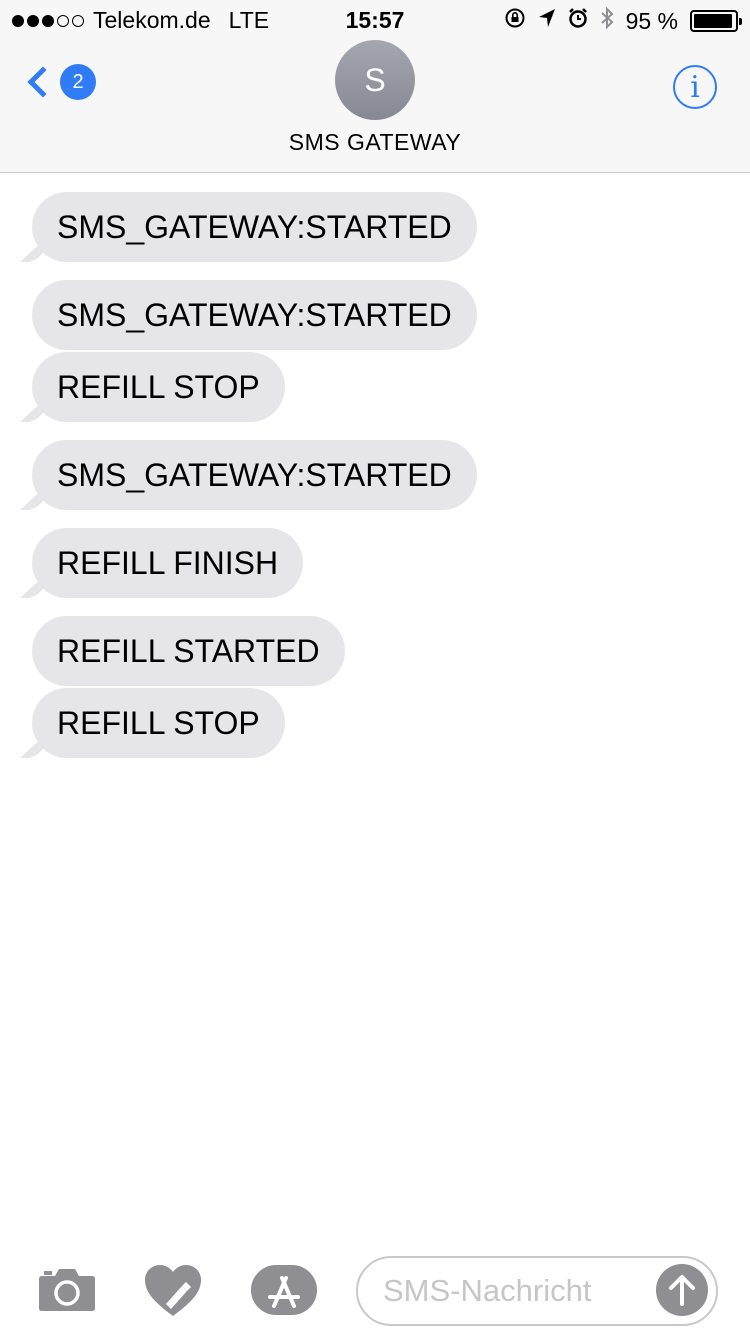 The image size is (750, 1334). Describe the element at coordinates (173, 1293) in the screenshot. I see `digital-touch-icon` at that location.